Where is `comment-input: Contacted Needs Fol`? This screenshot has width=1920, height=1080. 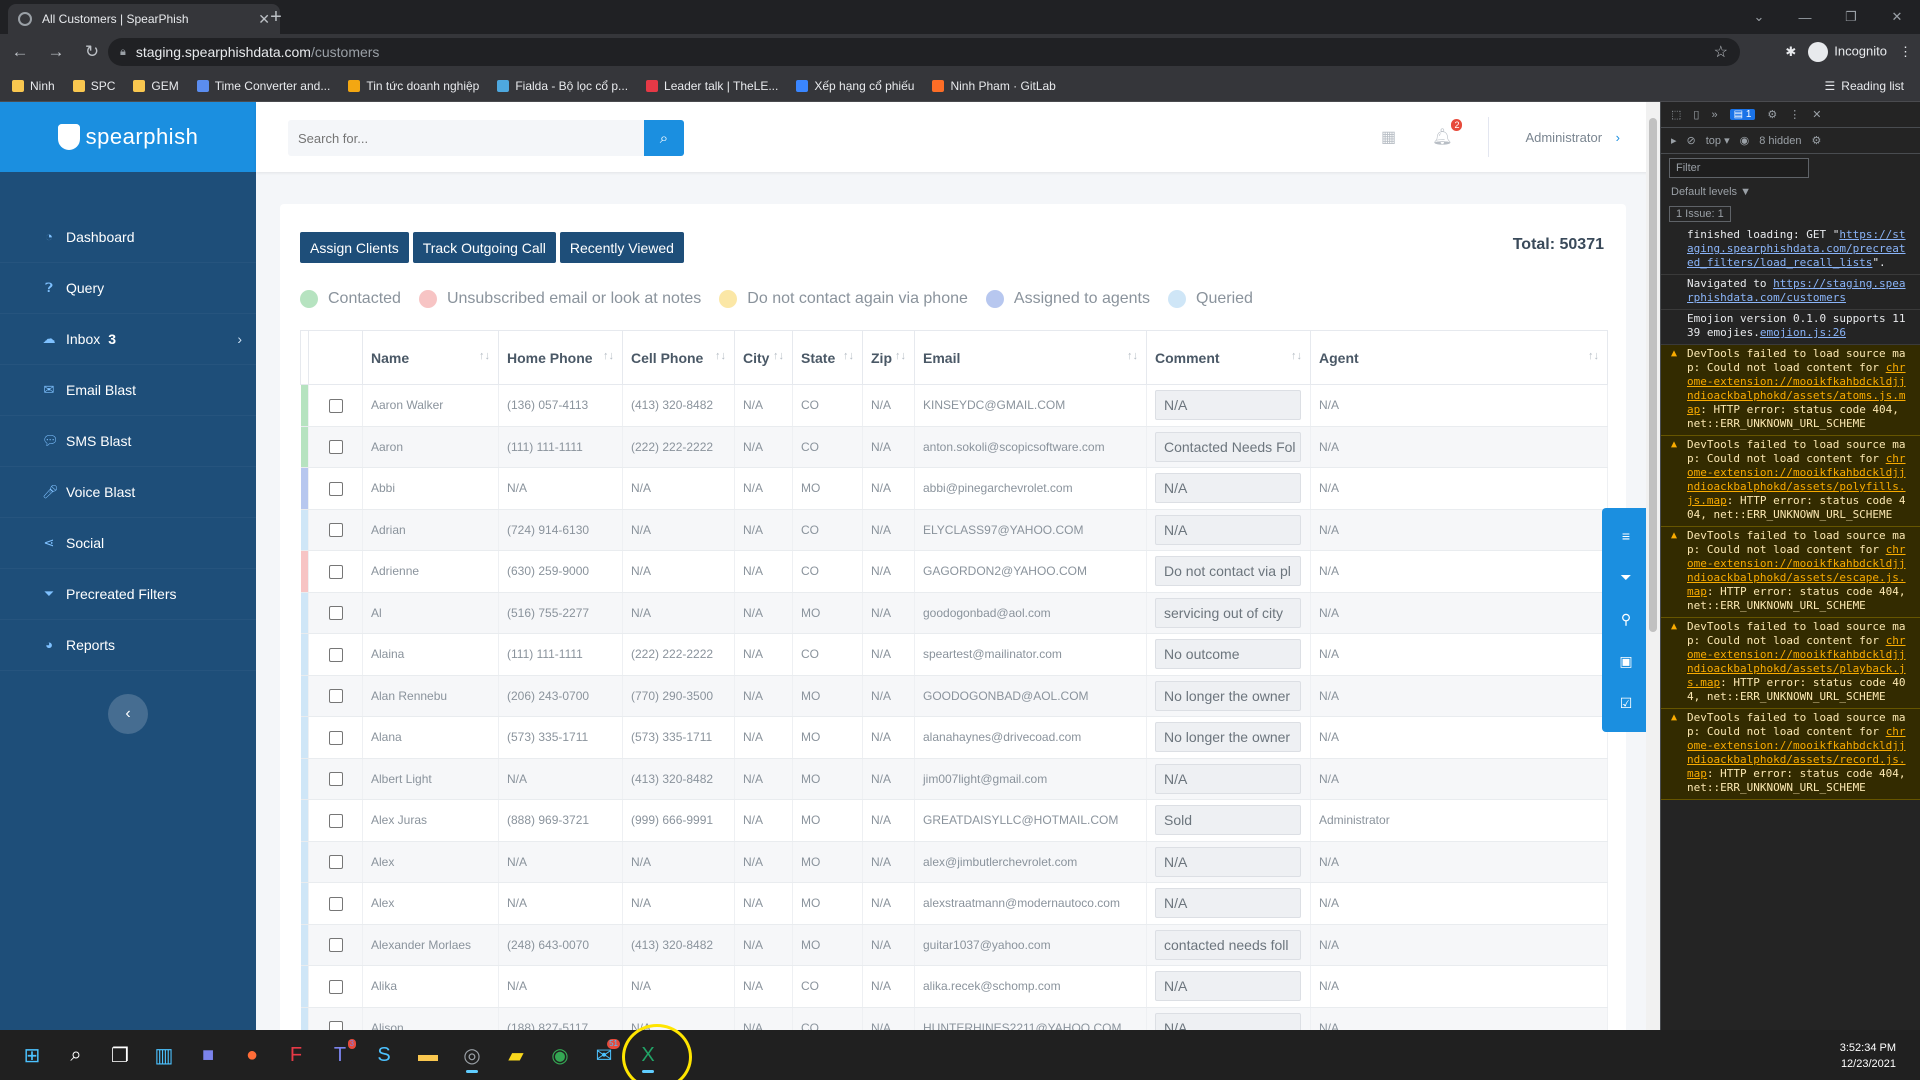
comment-input: Contacted Needs Fol is located at coordinates (1228, 446).